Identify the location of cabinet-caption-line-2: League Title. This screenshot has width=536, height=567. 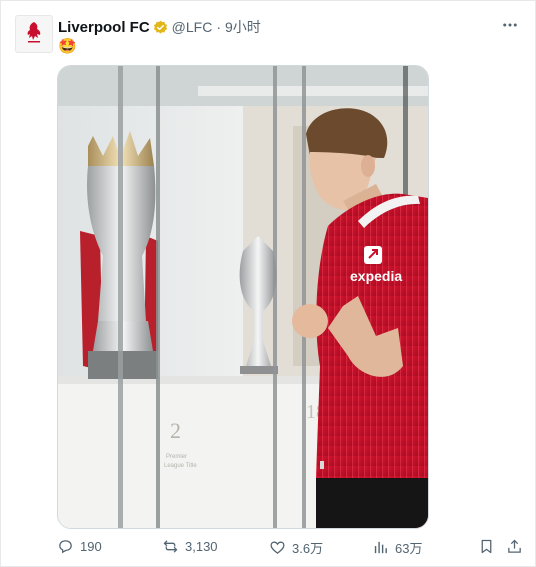
(180, 466).